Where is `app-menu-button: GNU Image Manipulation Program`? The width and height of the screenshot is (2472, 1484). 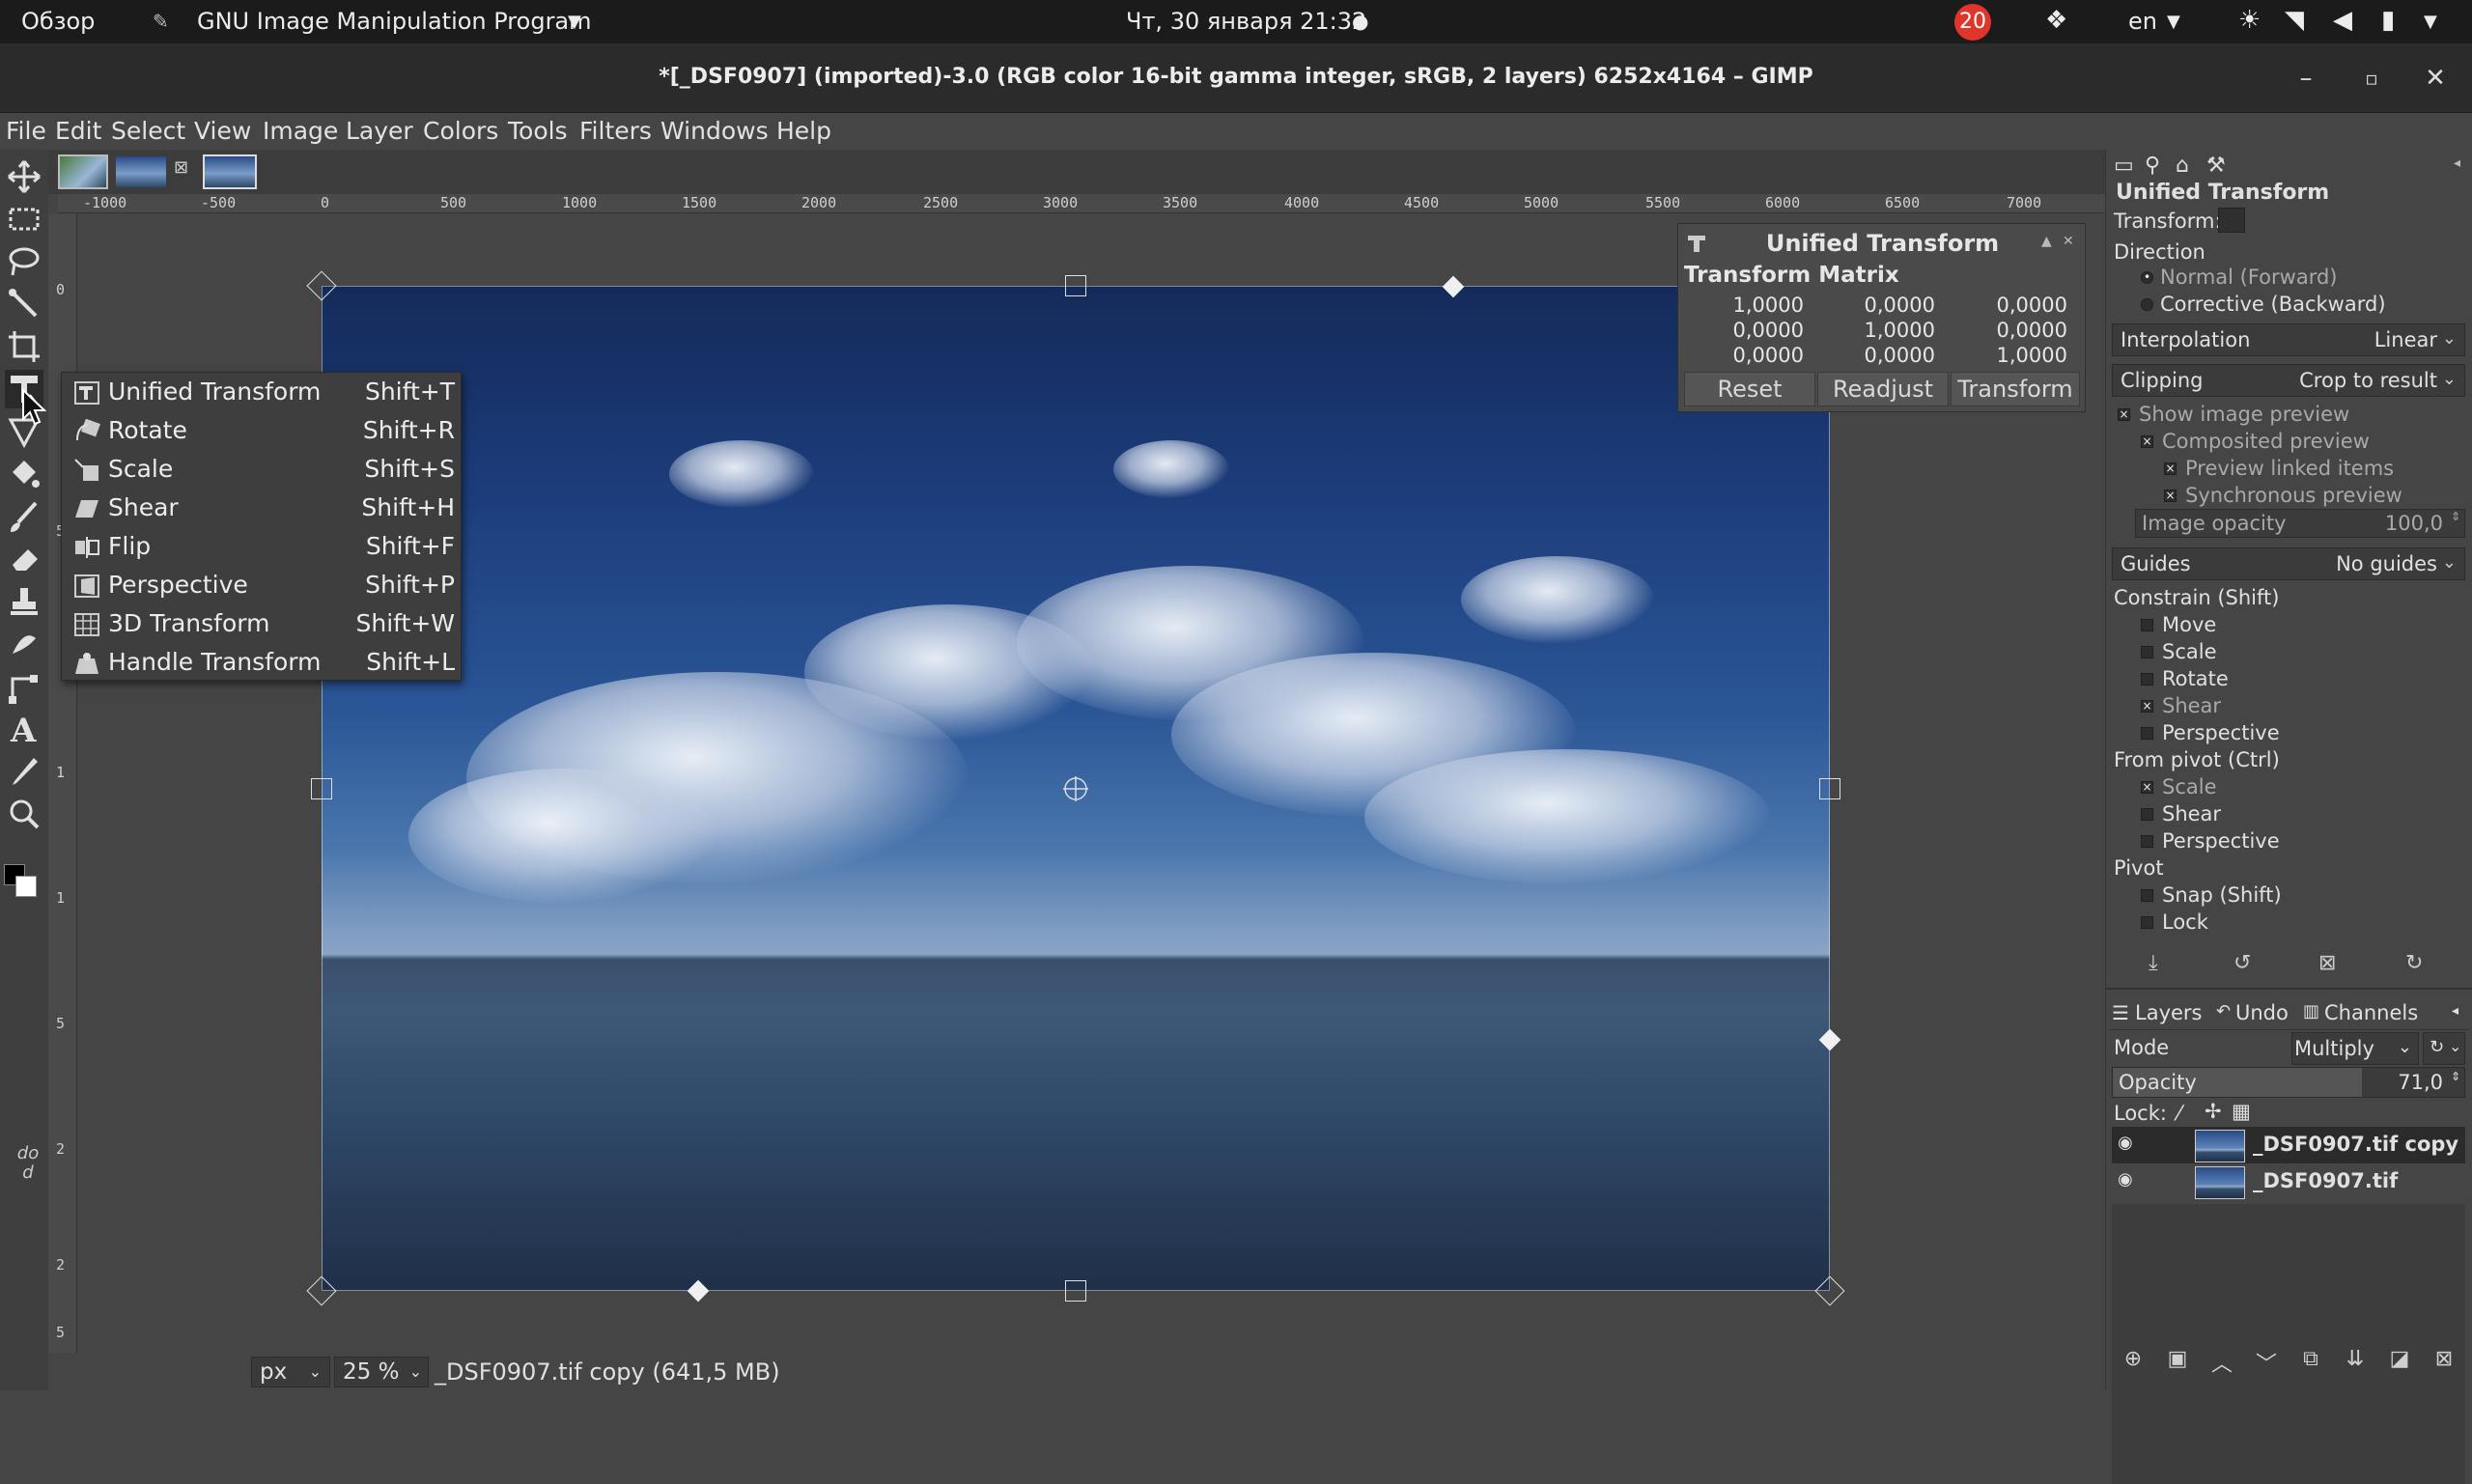
app-menu-button: GNU Image Manipulation Program is located at coordinates (394, 22).